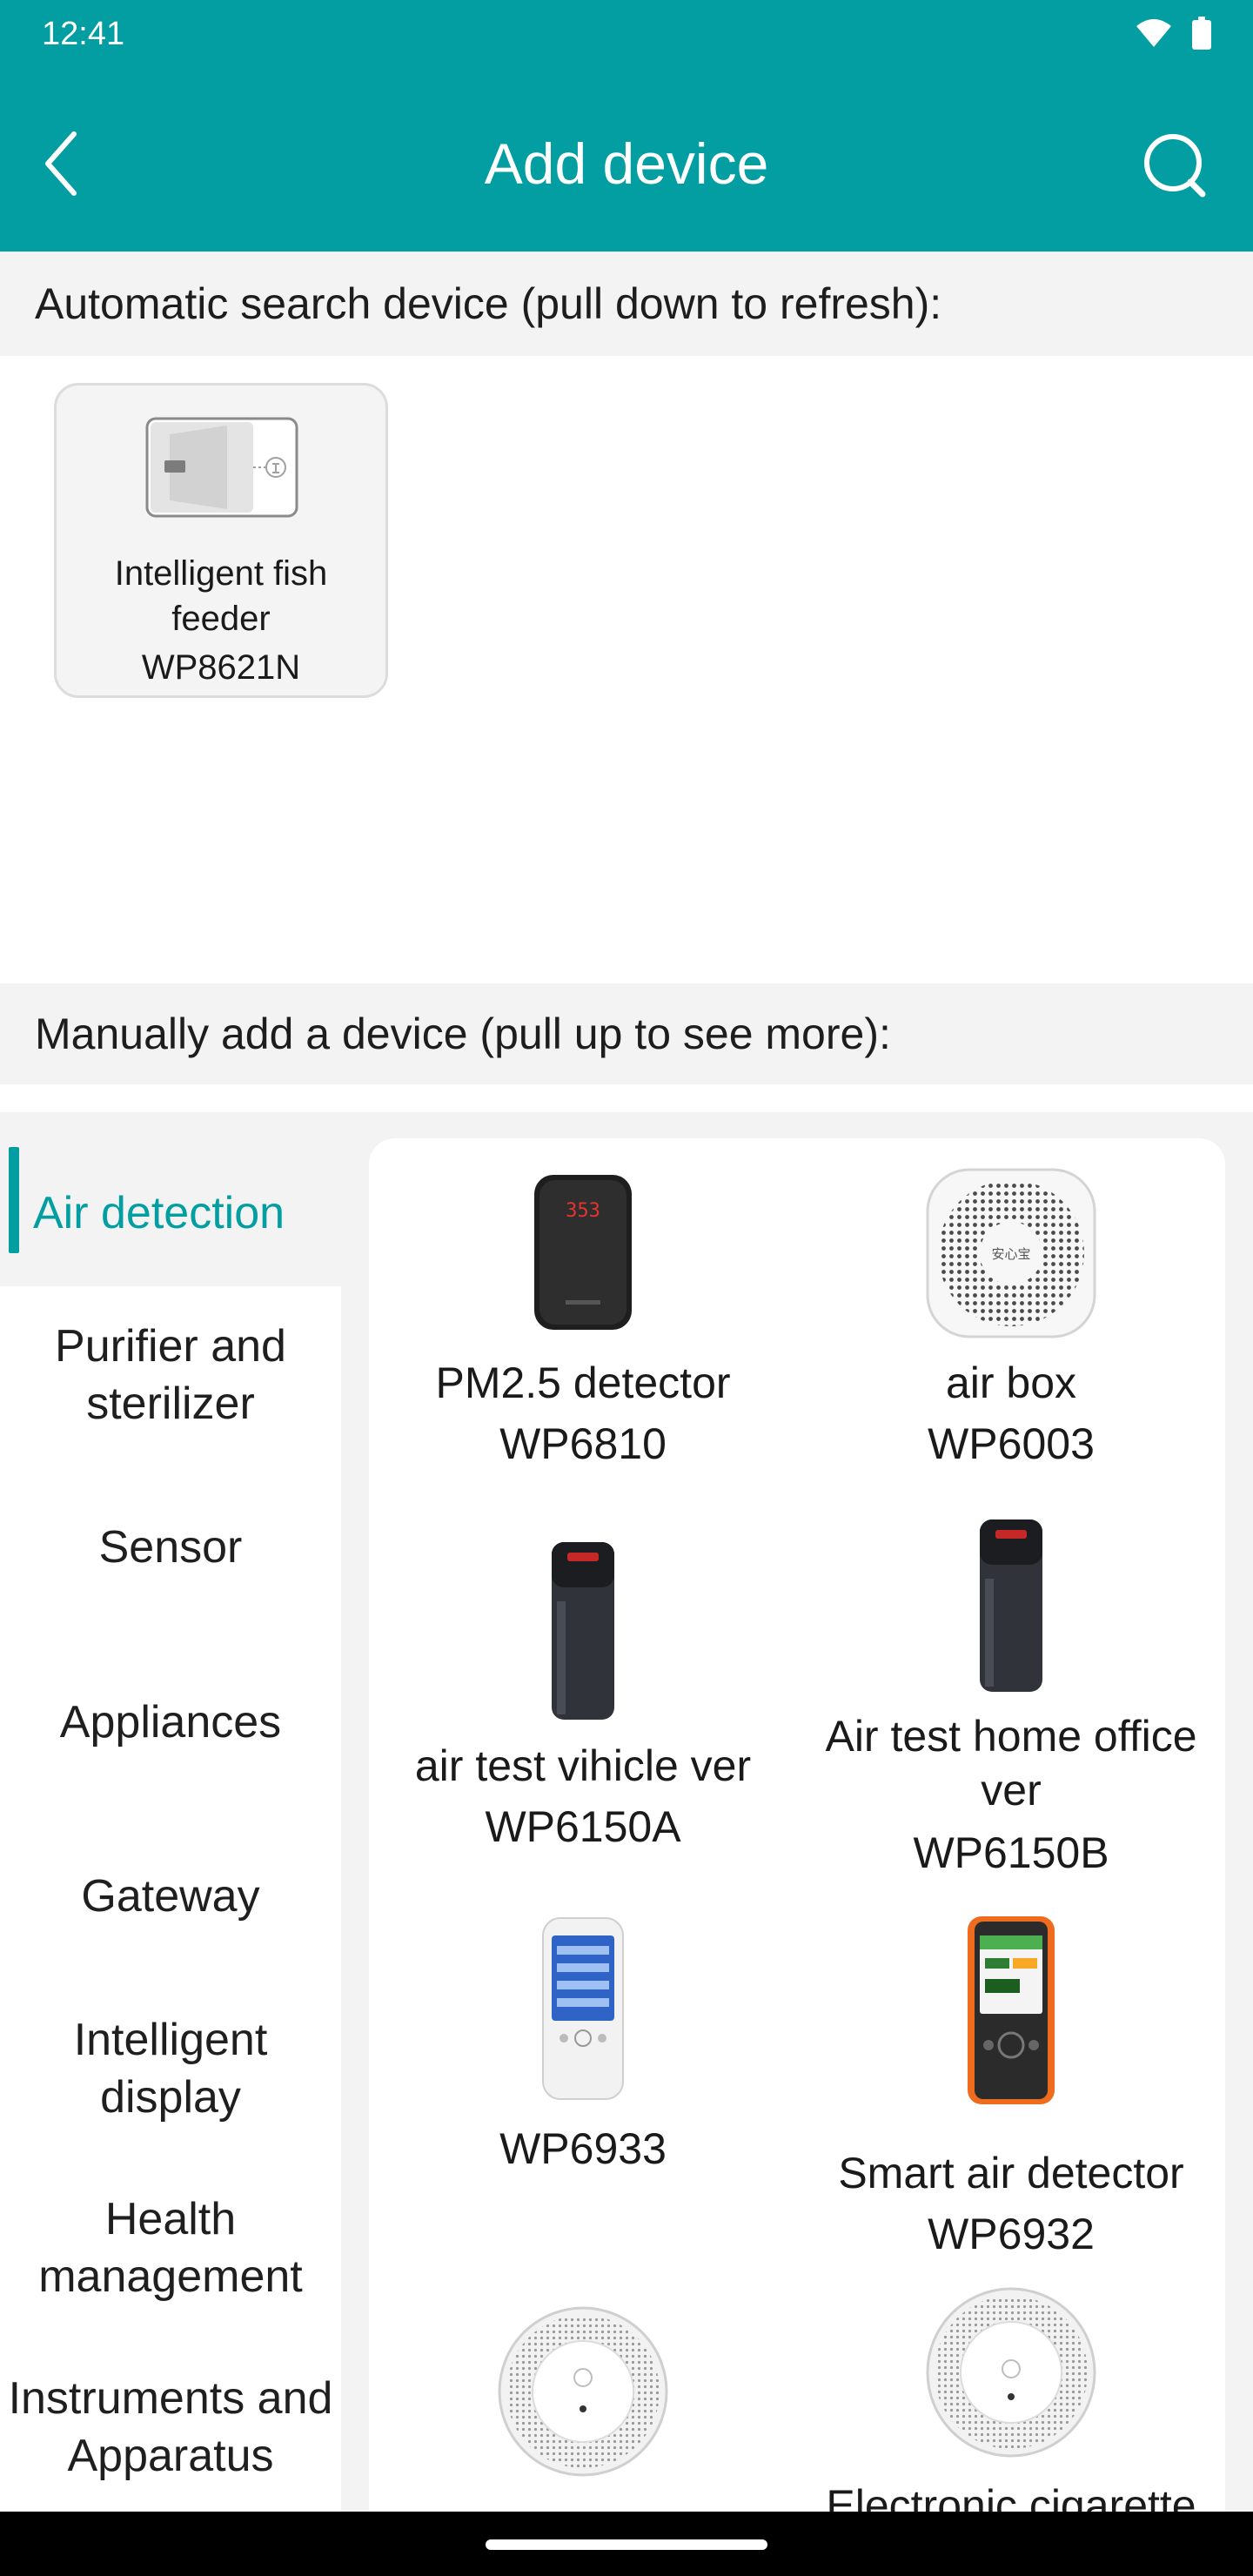 Image resolution: width=1253 pixels, height=2576 pixels. I want to click on category-label: Instruments and Apparatus, so click(170, 2427).